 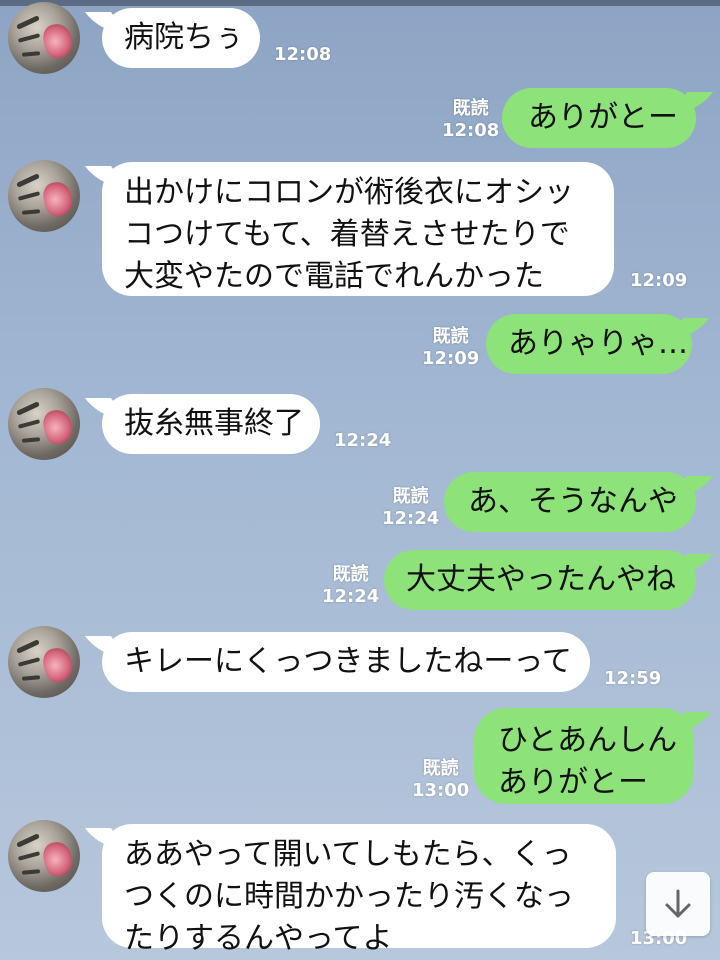 I want to click on message-timestamp: 12:59, so click(x=633, y=678).